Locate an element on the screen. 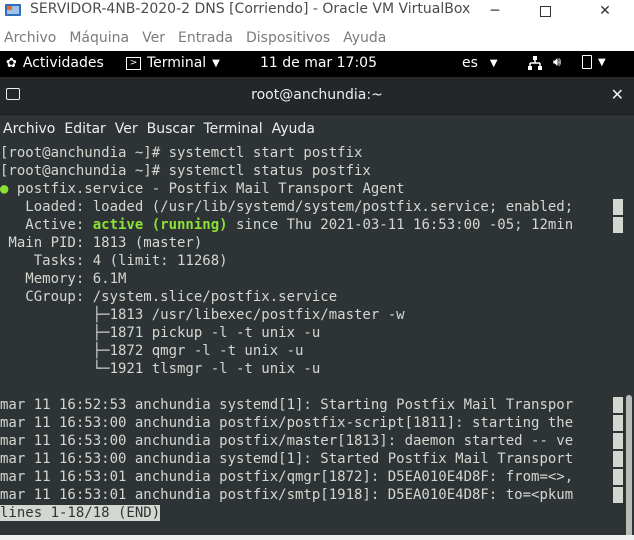  terminal-line: ├─1813 /usr/libexec/postfix/master -w is located at coordinates (202, 315).